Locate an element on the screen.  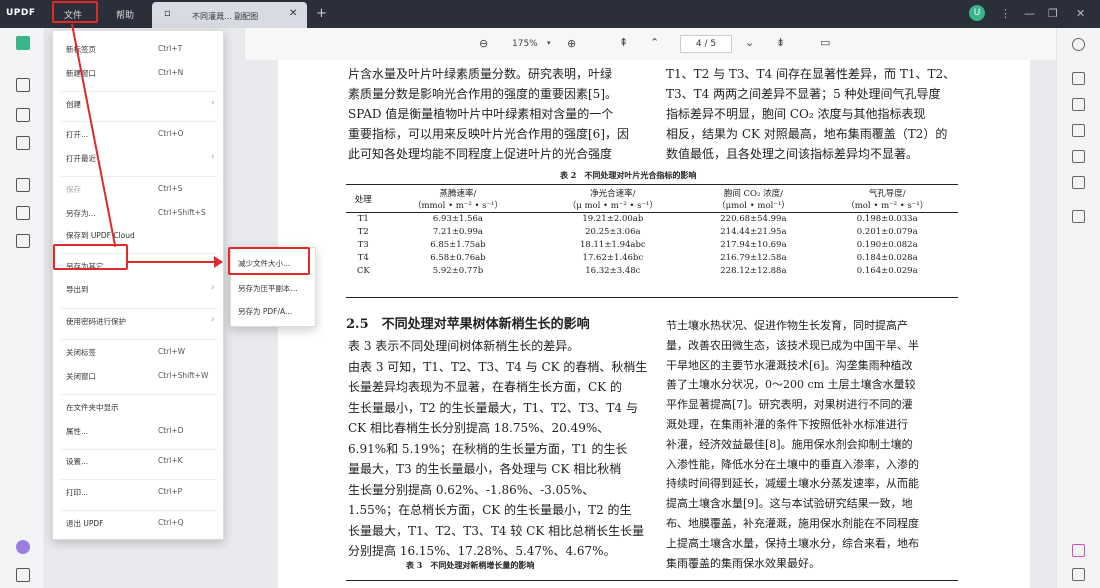
text-line: 分别提高 16.15%、17.28%、5.47%、4.67%。 is located at coordinates (482, 551).